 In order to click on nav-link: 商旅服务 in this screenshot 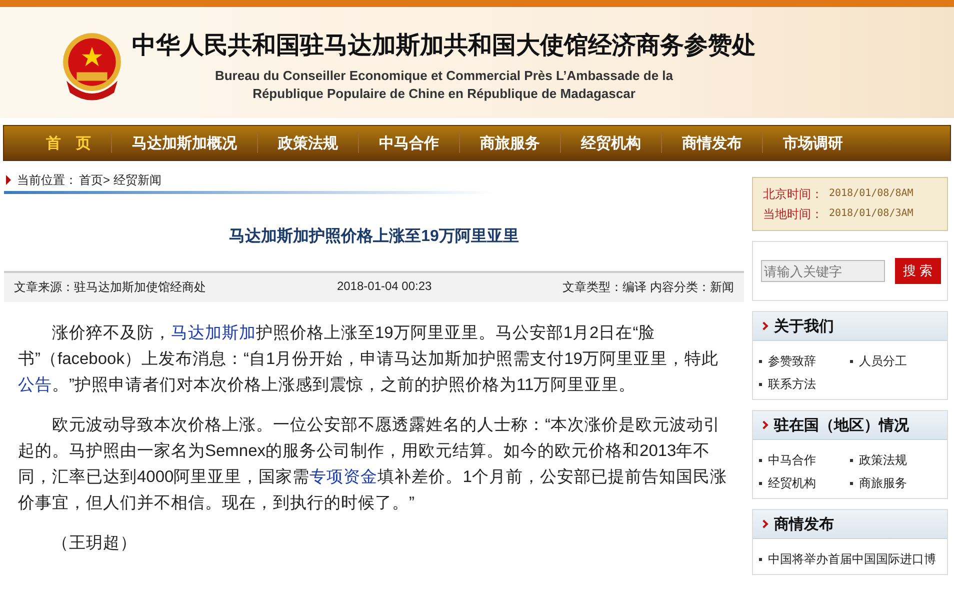, I will do `click(510, 143)`.